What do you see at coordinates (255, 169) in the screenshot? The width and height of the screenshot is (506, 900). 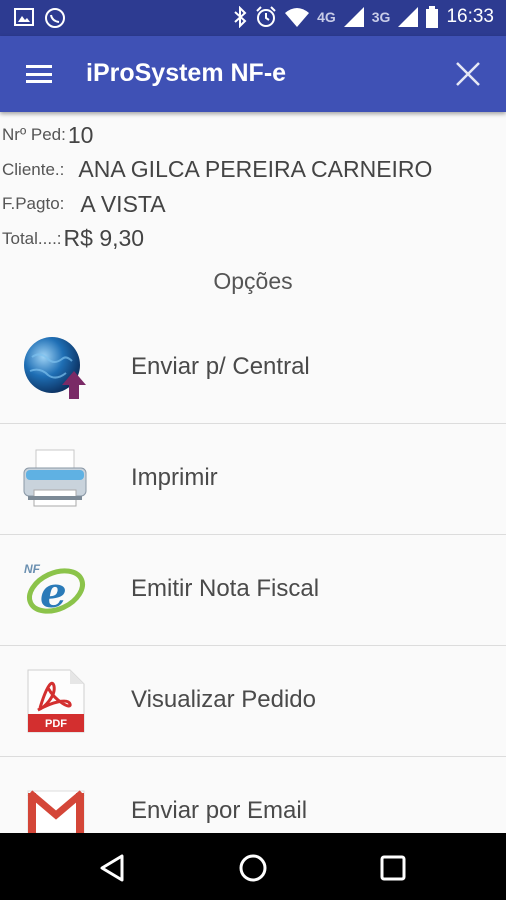 I see `client-value: ANA GILCA PEREIRA CARNEIRO` at bounding box center [255, 169].